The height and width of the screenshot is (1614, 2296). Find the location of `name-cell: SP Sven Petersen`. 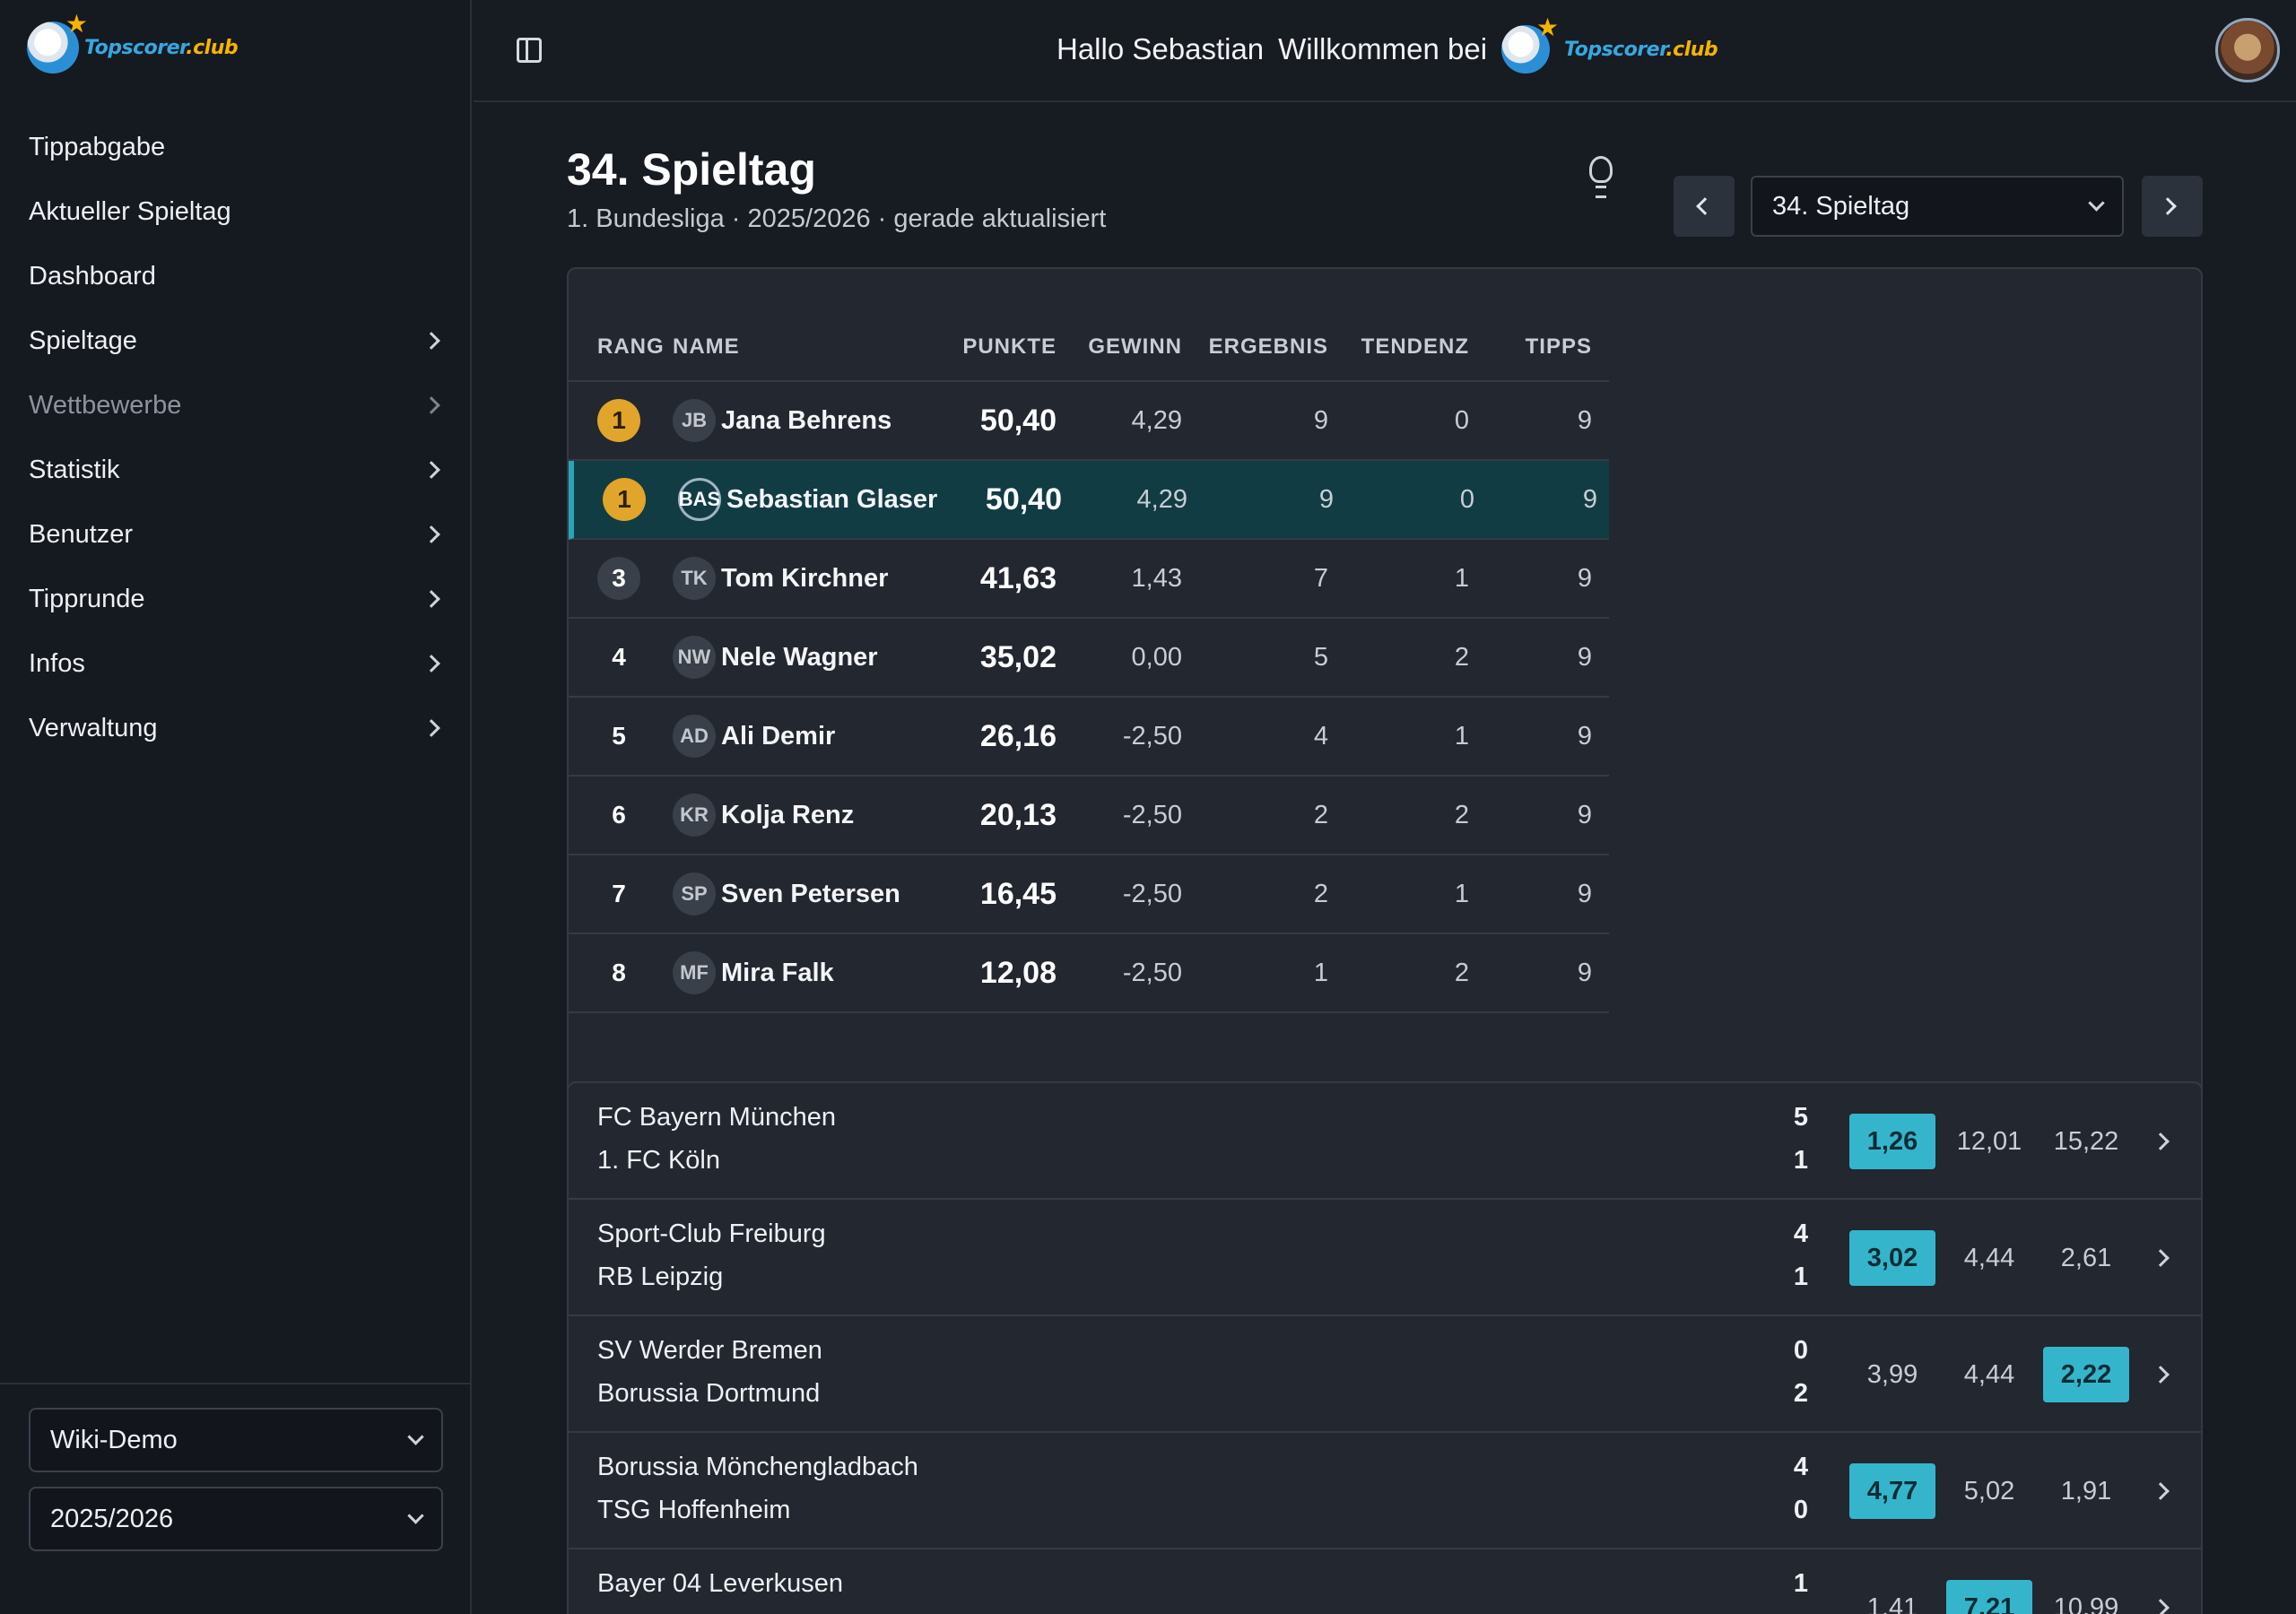

name-cell: SP Sven Petersen is located at coordinates (804, 893).